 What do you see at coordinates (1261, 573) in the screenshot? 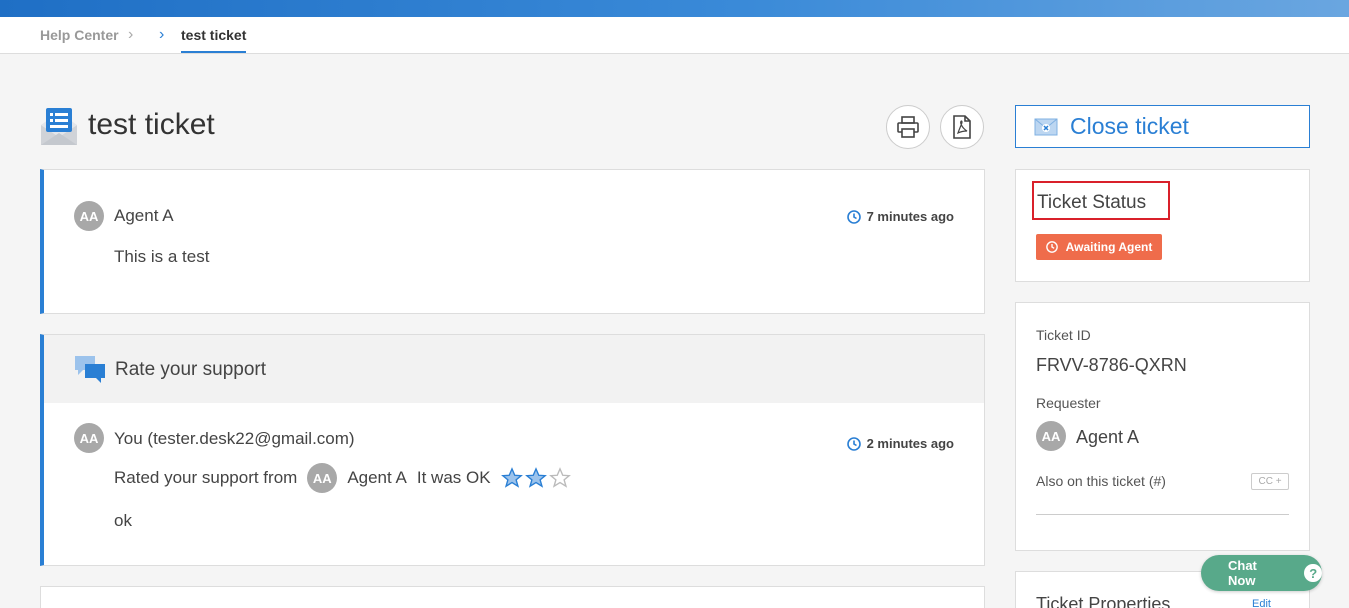
I see `chat-now-button: Chat Now ?` at bounding box center [1261, 573].